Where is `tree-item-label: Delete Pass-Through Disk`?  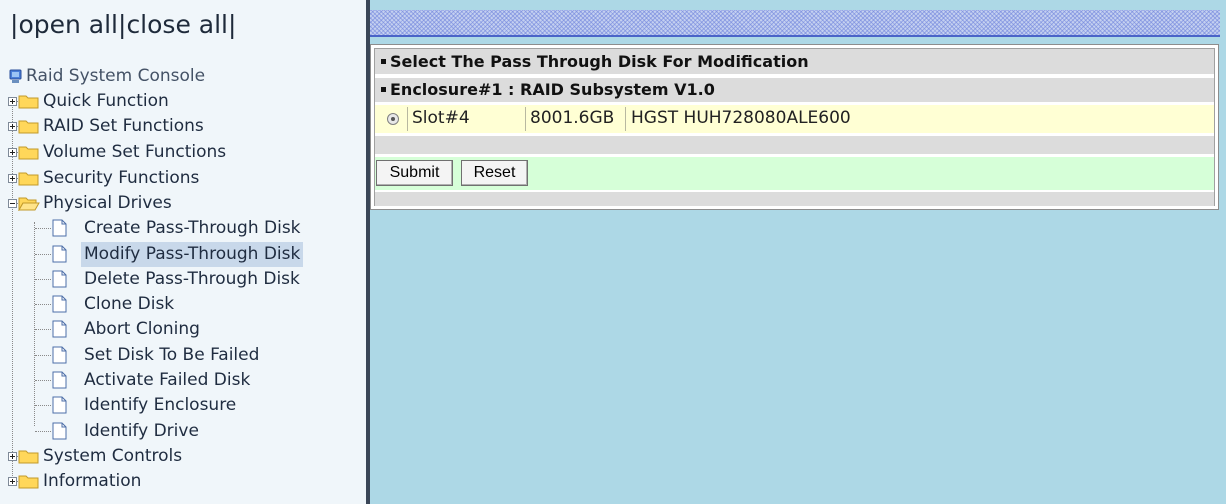
tree-item-label: Delete Pass-Through Disk is located at coordinates (192, 279).